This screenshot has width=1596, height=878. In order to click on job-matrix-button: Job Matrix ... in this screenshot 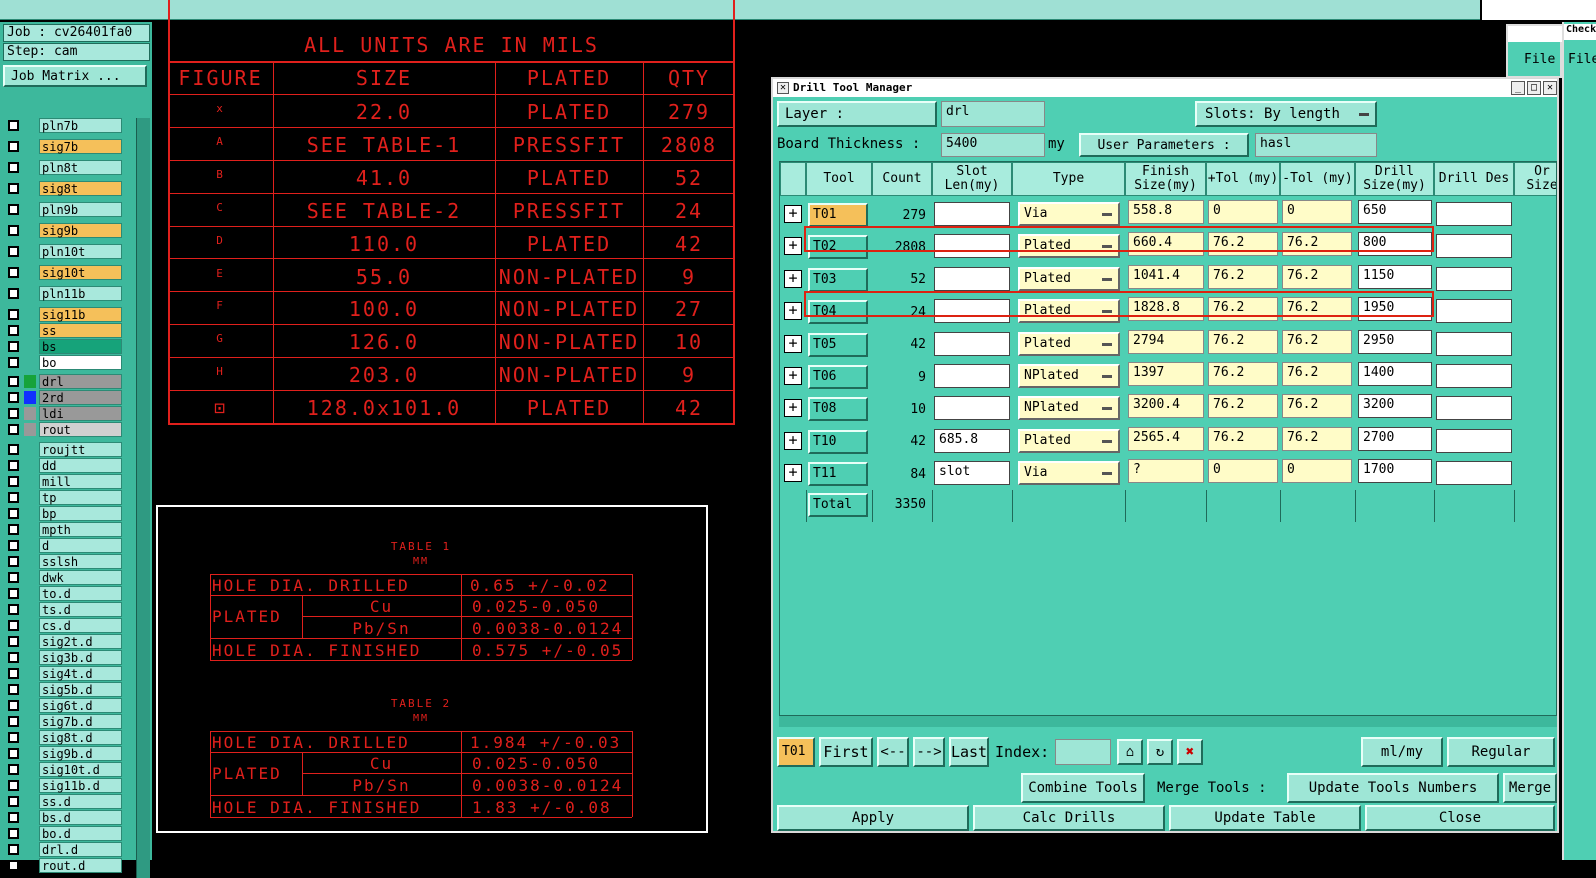, I will do `click(75, 76)`.